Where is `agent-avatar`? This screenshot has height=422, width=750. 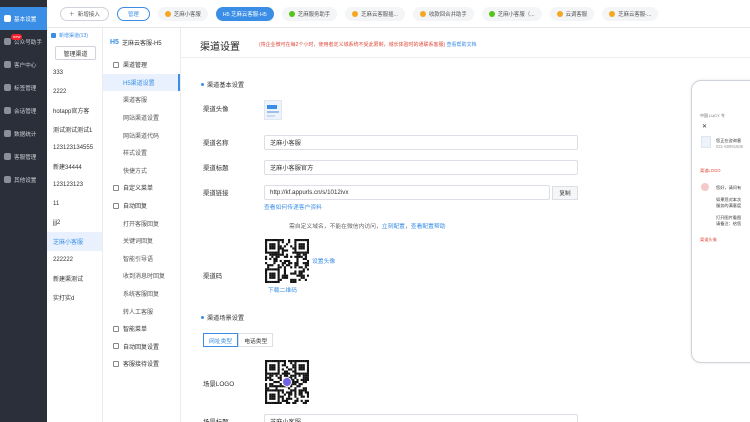 agent-avatar is located at coordinates (705, 187).